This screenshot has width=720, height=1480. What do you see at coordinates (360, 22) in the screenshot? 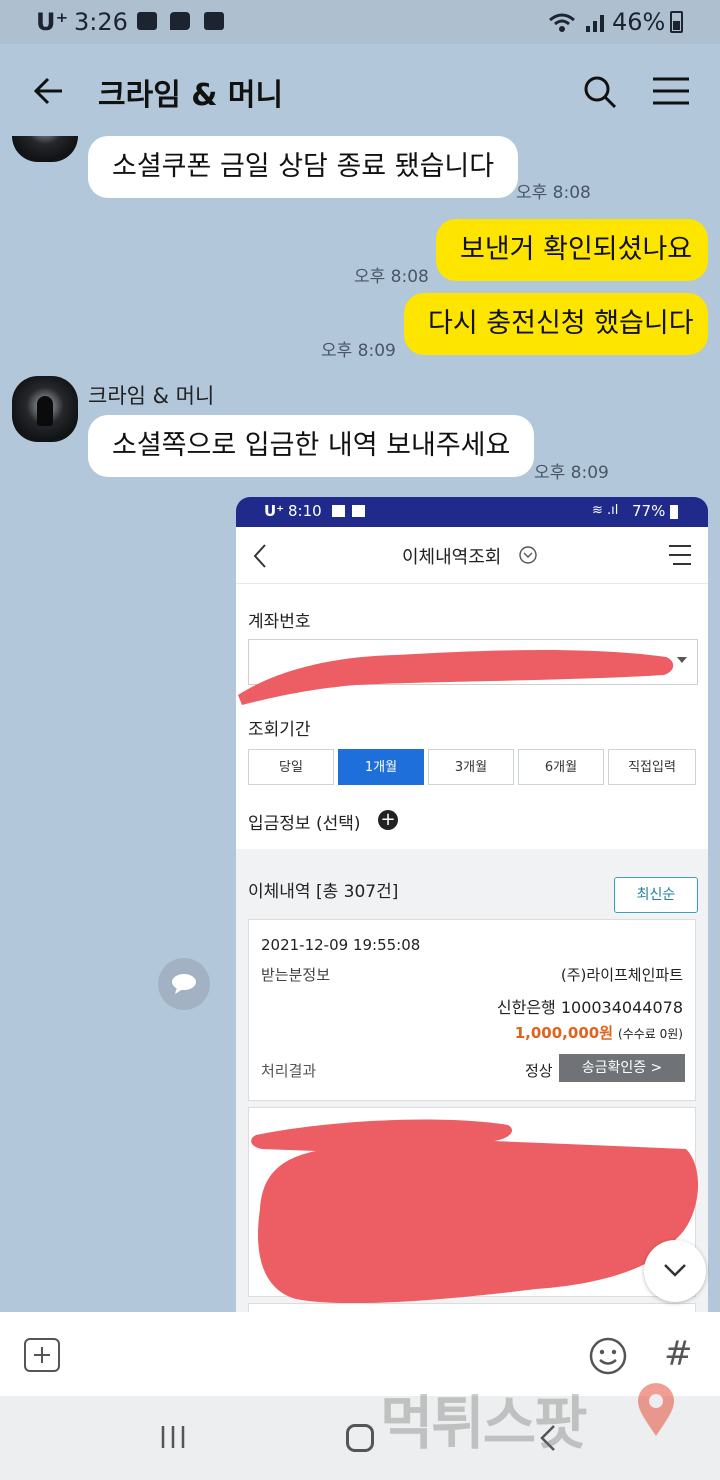
I see `status-bar: U⁺ 3:26 46%` at bounding box center [360, 22].